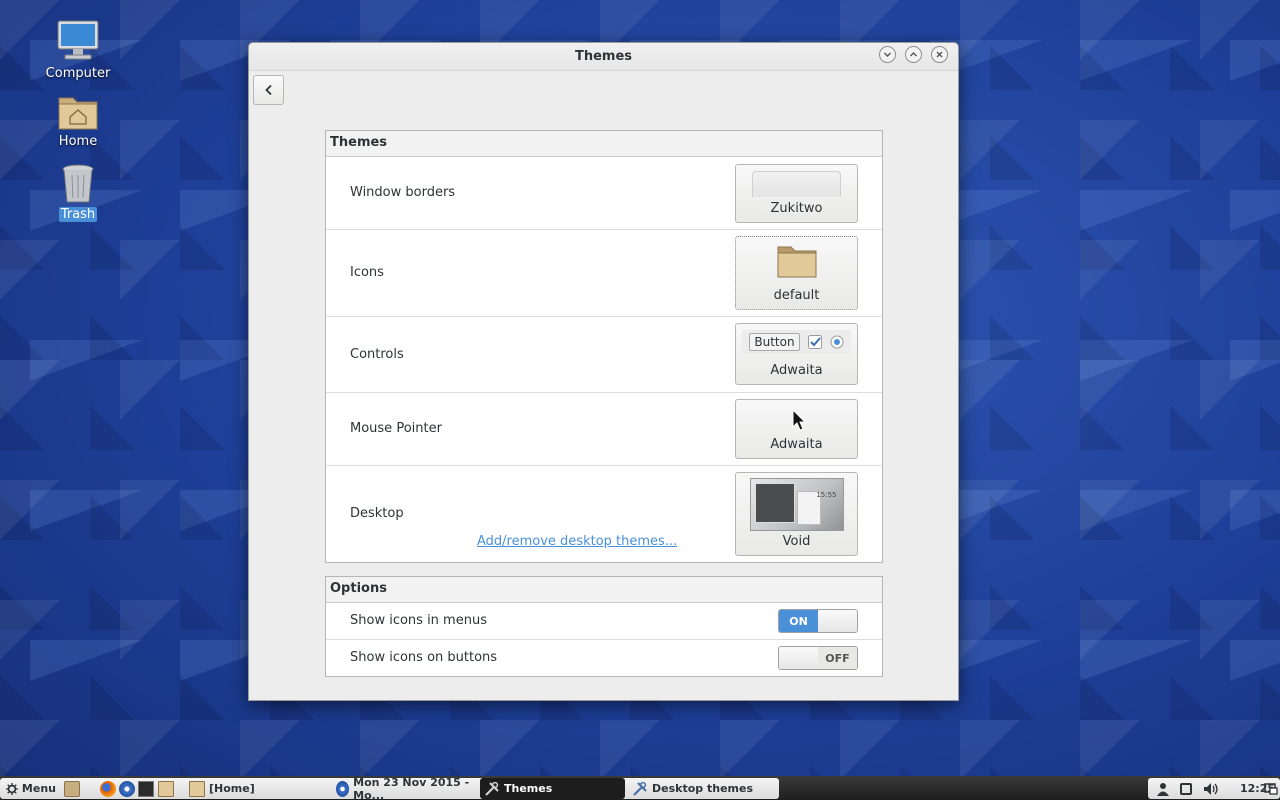  I want to click on window-title: Themes, so click(603, 56).